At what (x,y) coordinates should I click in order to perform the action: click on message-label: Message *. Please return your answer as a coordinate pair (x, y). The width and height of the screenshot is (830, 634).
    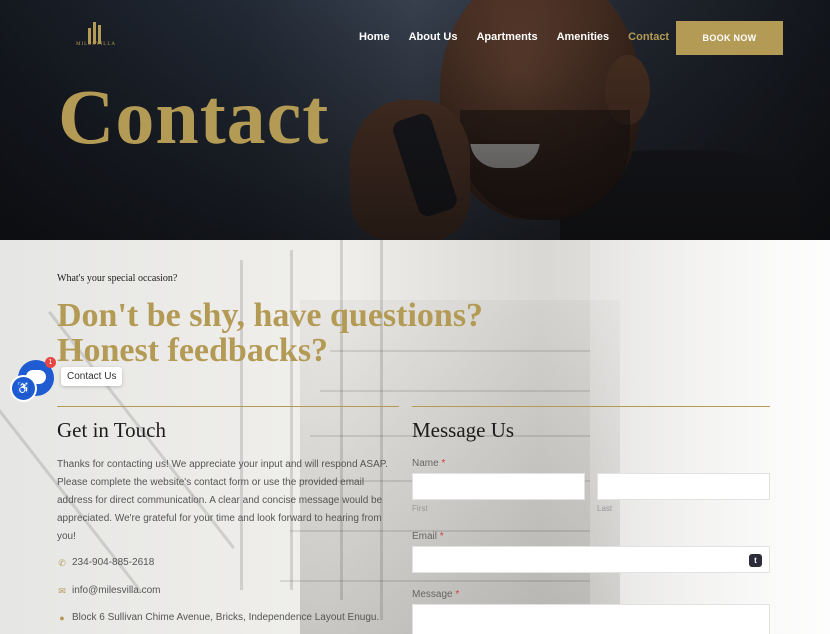
    Looking at the image, I should click on (436, 594).